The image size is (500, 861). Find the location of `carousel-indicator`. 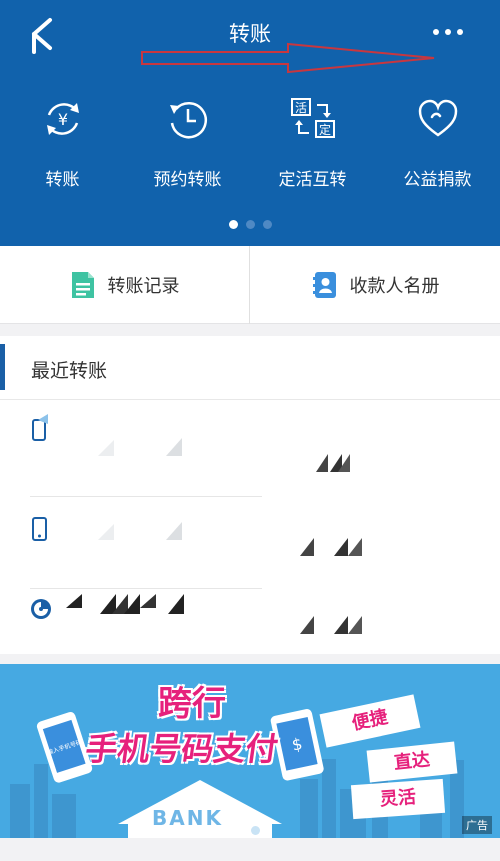

carousel-indicator is located at coordinates (250, 223).